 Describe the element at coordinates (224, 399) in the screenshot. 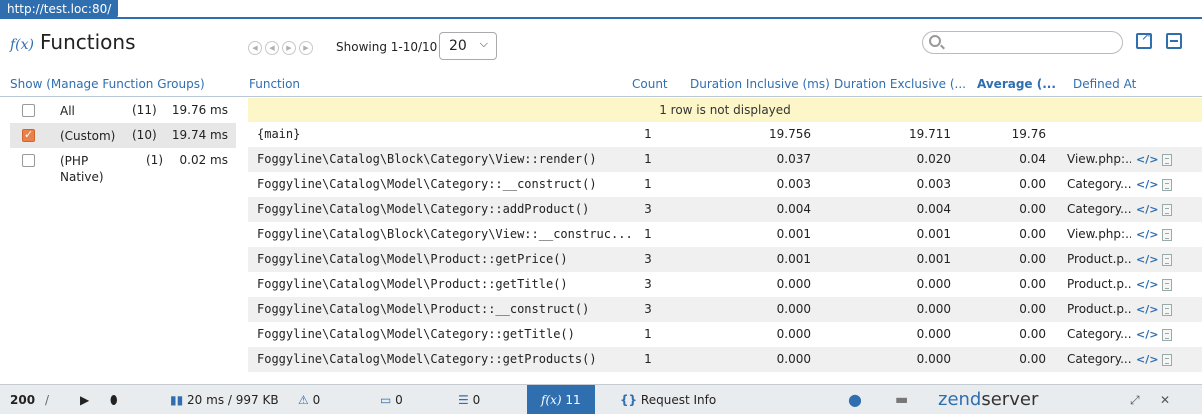

I see `performance-item: ▮▮ 20 ms / 997 KB` at that location.